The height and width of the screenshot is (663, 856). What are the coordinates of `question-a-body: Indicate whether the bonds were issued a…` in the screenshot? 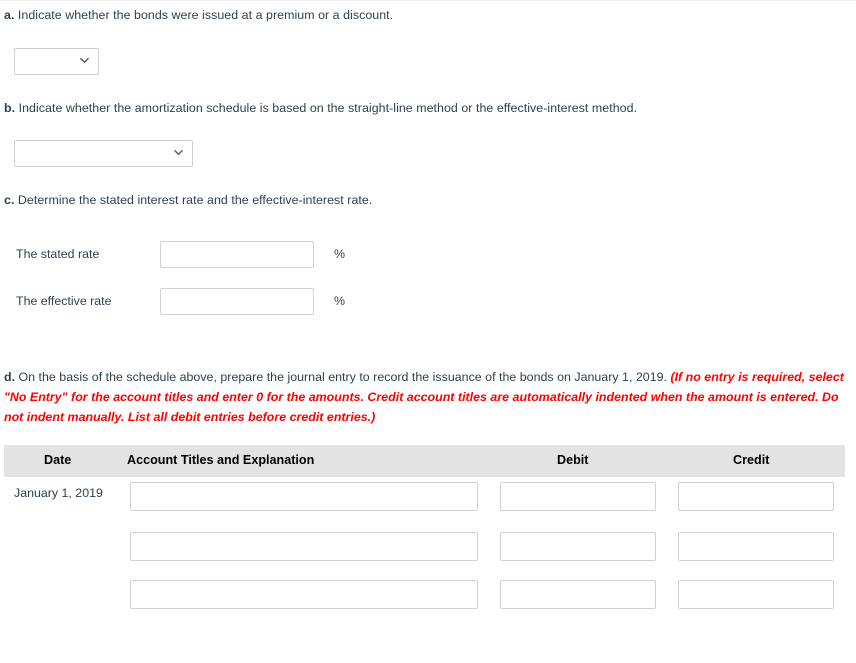 It's located at (204, 15).